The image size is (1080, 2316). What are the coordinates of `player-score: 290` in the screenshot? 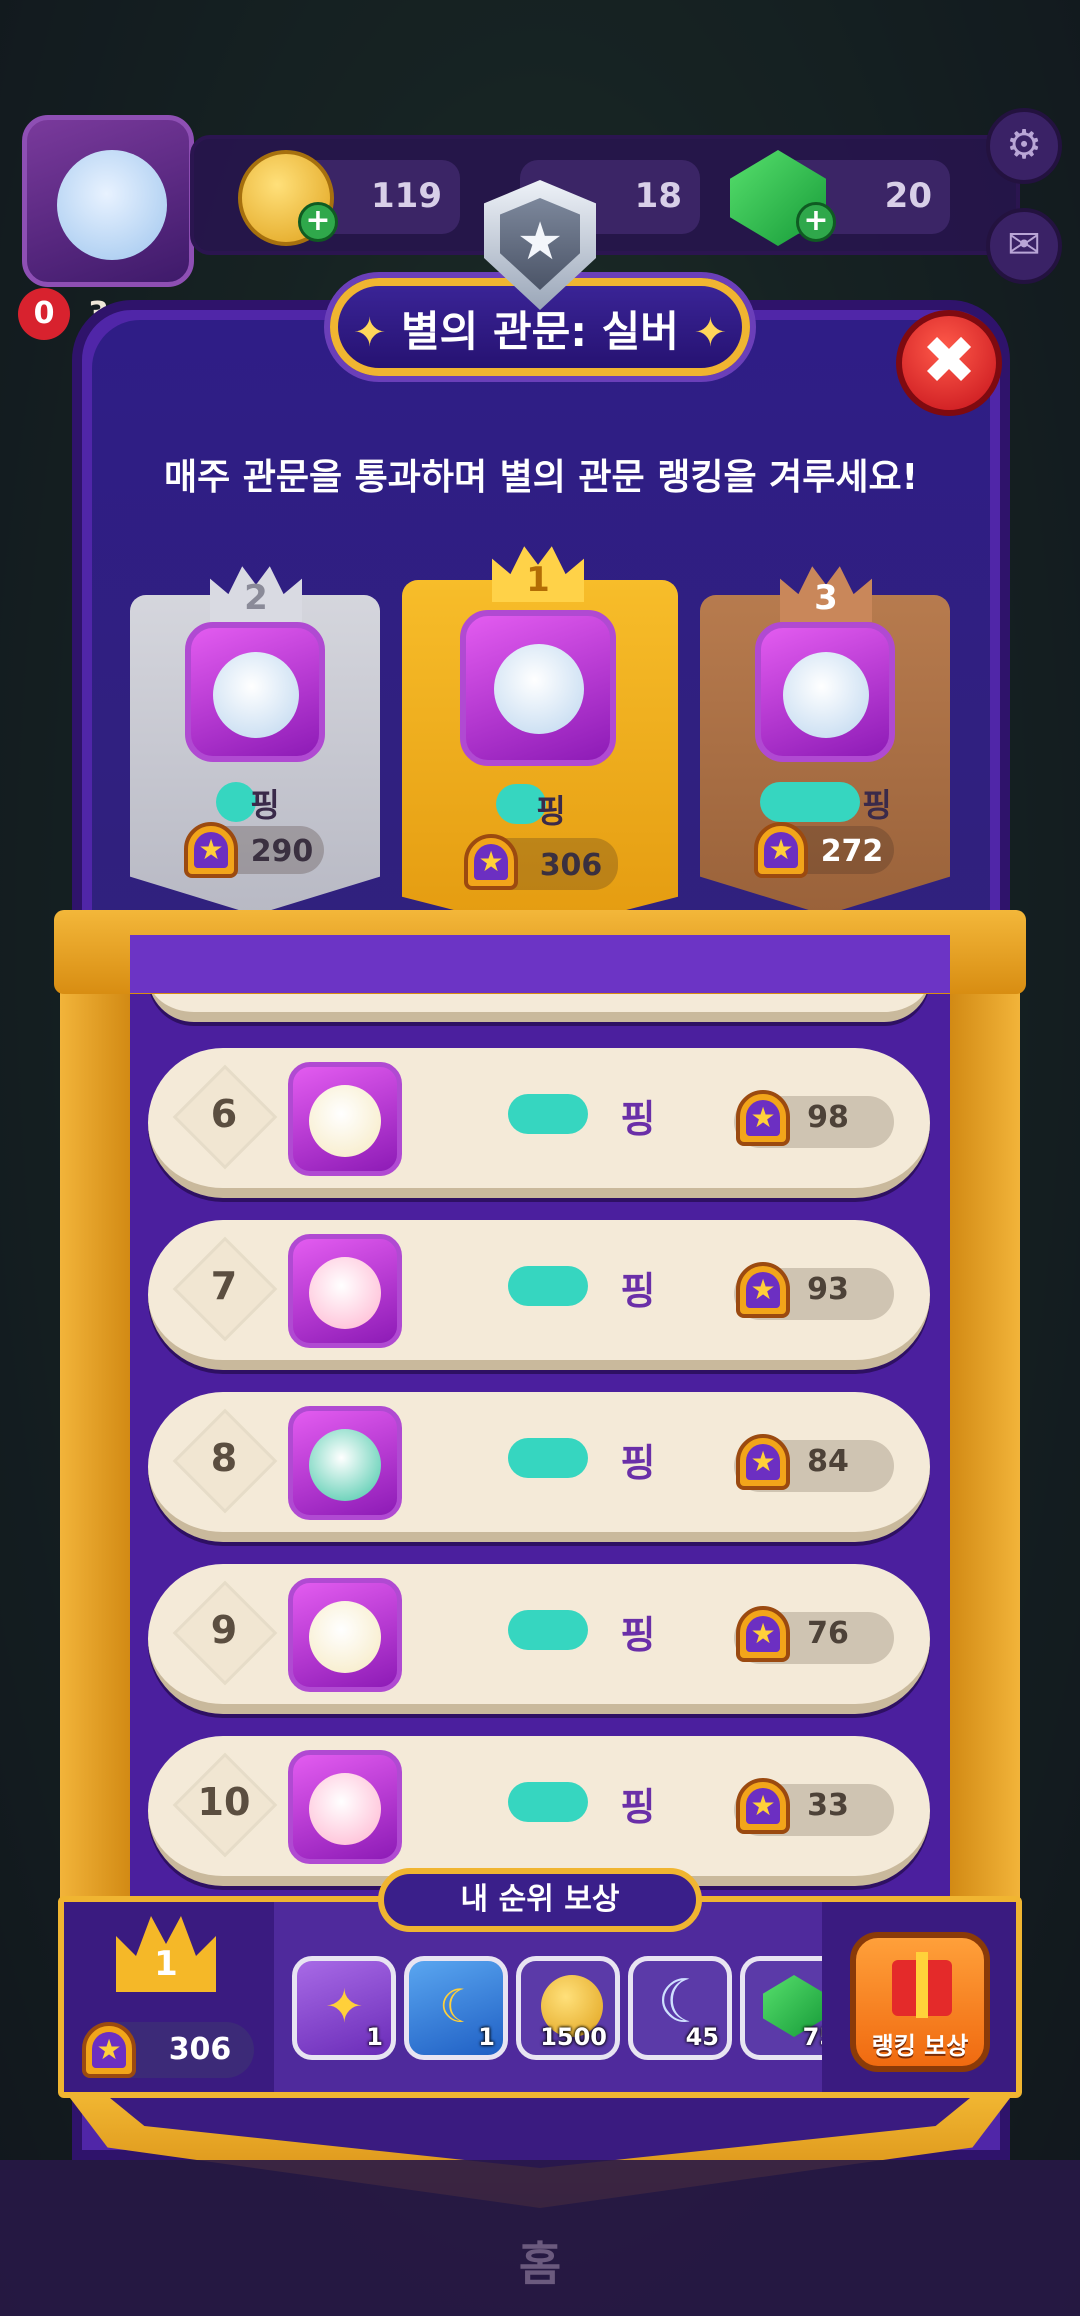 It's located at (282, 851).